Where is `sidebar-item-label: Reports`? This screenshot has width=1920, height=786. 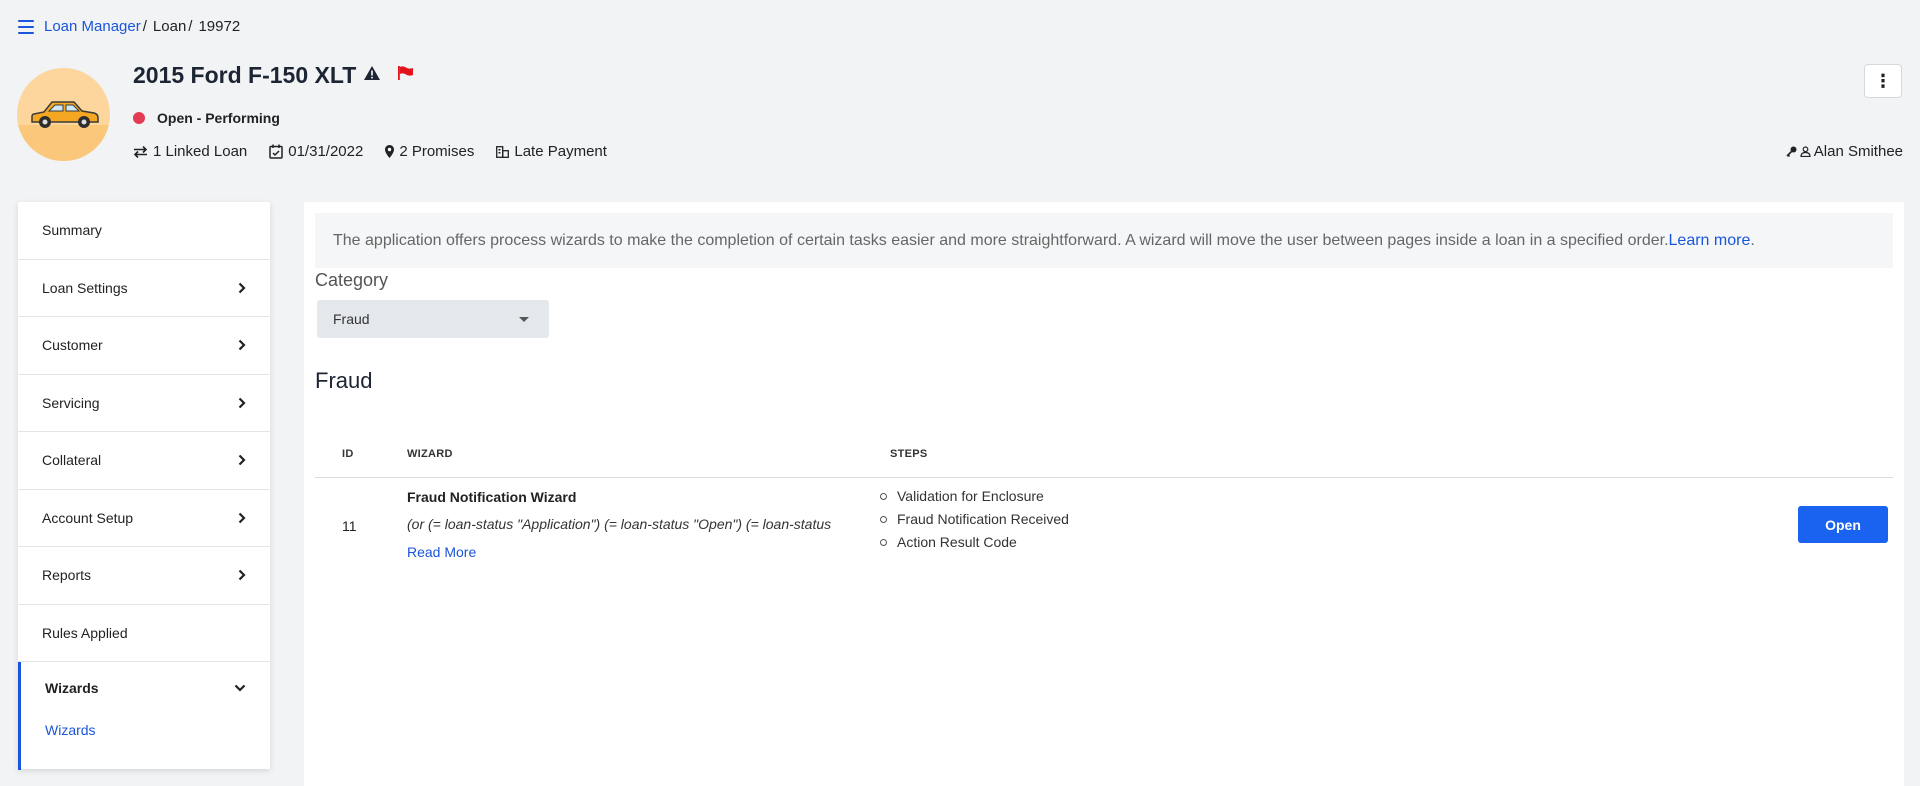 sidebar-item-label: Reports is located at coordinates (67, 575).